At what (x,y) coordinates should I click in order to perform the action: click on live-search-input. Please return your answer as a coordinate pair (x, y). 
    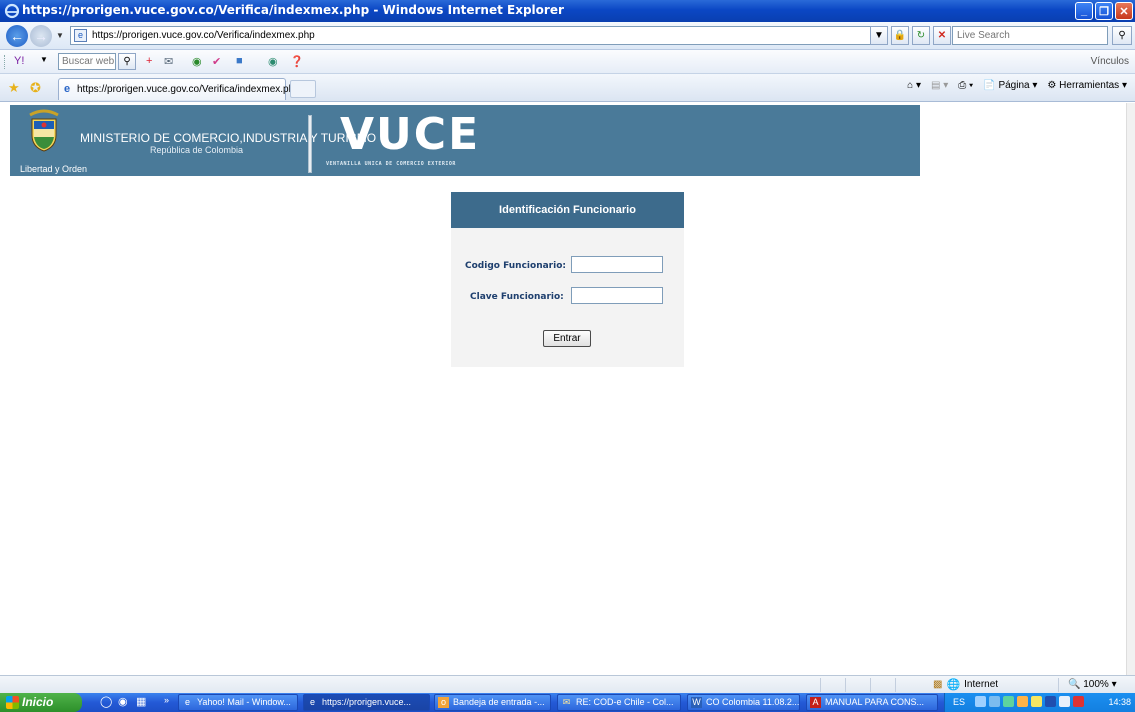
    Looking at the image, I should click on (1030, 35).